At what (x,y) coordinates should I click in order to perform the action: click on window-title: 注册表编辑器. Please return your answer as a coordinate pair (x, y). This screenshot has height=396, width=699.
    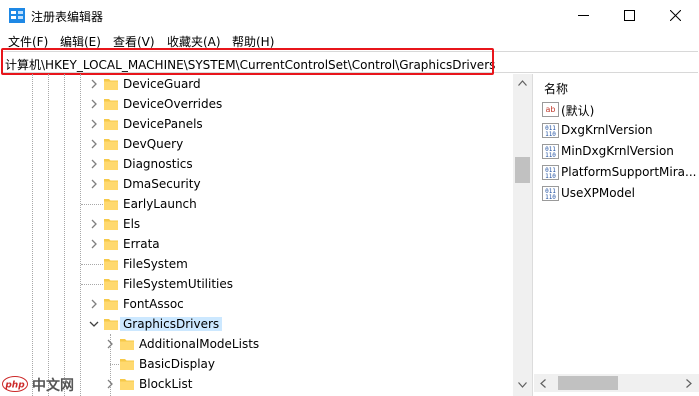
    Looking at the image, I should click on (67, 17).